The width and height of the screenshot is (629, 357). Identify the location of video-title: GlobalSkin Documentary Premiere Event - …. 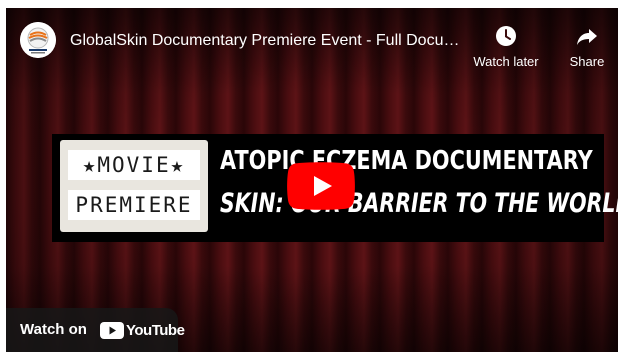
(265, 41).